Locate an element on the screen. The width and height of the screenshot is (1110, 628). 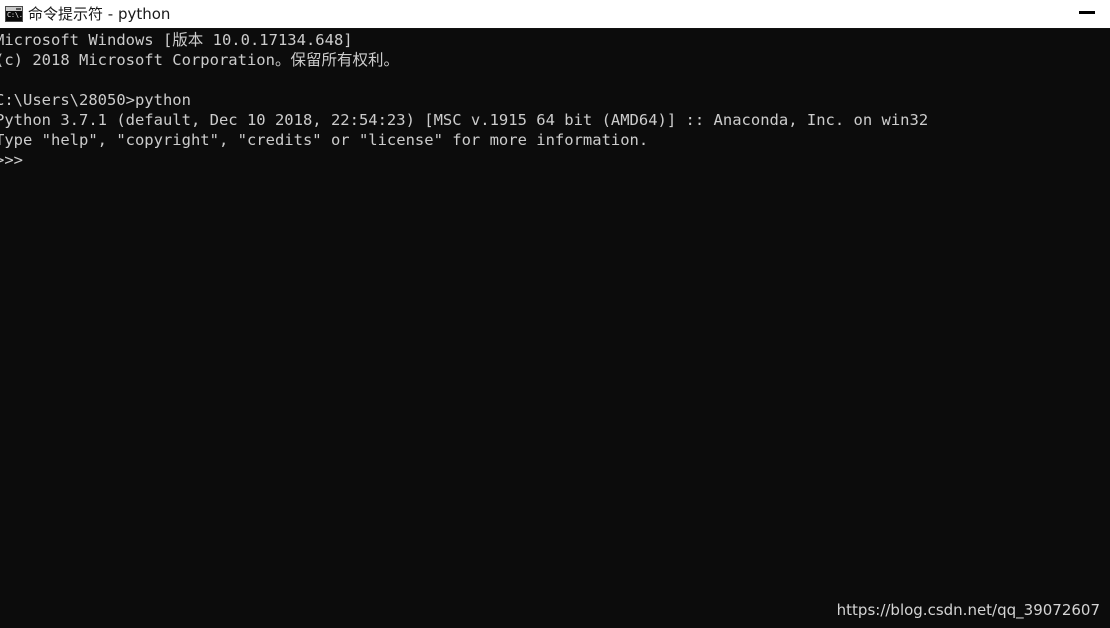
console-line: Microsoft Windows [版本 10.0.17134.648] is located at coordinates (176, 40).